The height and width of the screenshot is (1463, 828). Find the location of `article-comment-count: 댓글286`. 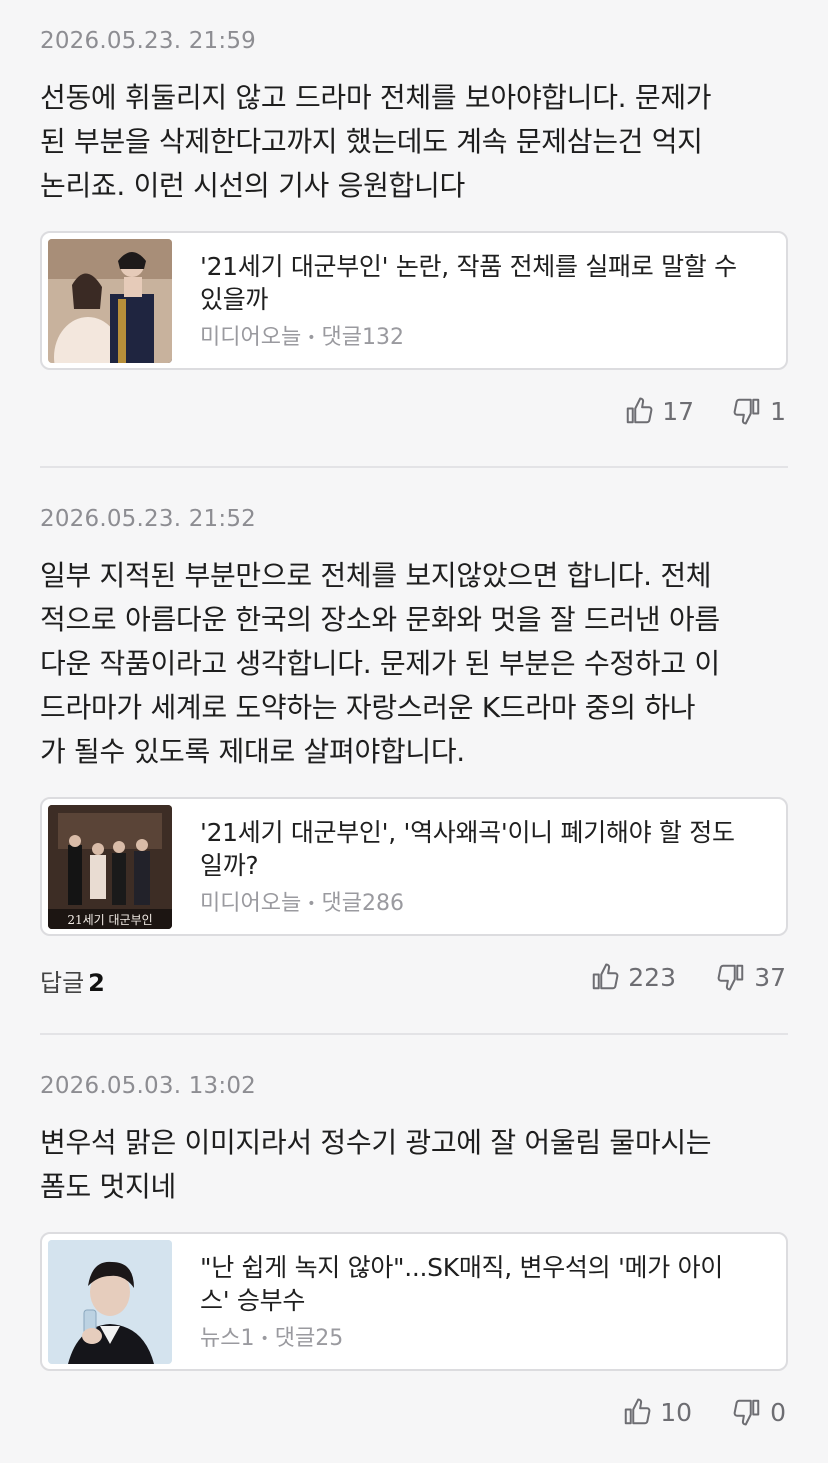

article-comment-count: 댓글286 is located at coordinates (362, 903).